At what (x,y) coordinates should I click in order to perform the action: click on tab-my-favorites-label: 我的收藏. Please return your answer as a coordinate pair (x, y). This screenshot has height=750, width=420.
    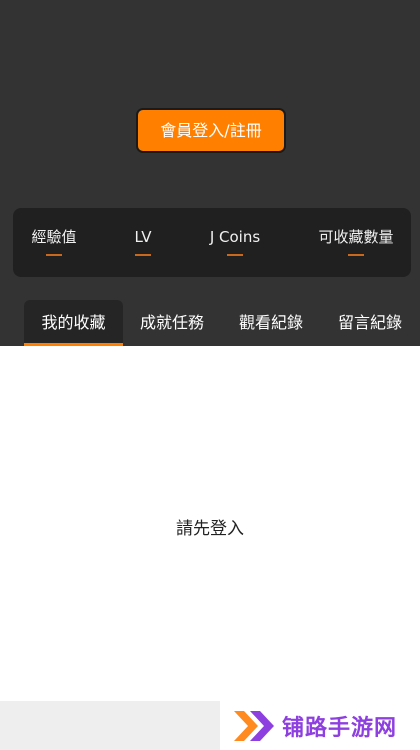
    Looking at the image, I should click on (73, 322).